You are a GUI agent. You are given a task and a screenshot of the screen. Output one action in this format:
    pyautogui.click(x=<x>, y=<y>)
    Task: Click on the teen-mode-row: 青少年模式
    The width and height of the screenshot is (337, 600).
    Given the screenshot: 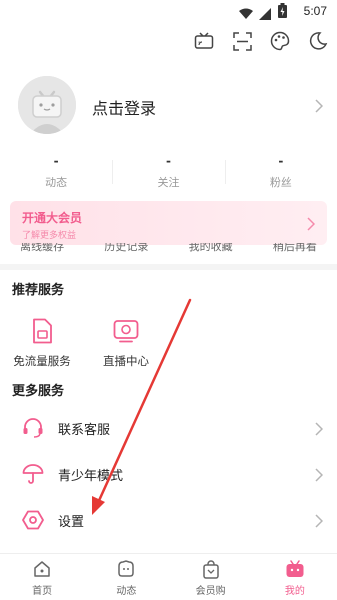 What is the action you would take?
    pyautogui.click(x=168, y=474)
    